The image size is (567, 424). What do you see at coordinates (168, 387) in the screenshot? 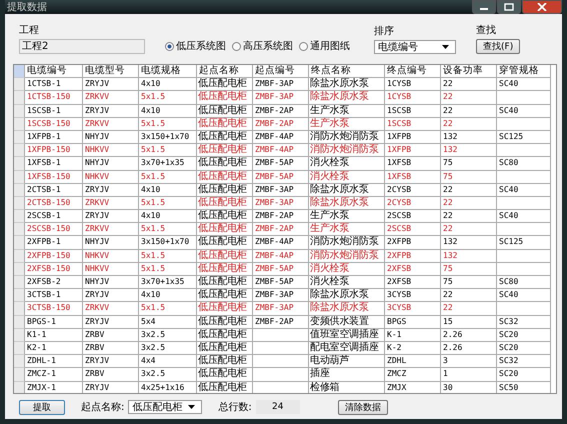
I see `table-cell: 4x25+1x16` at bounding box center [168, 387].